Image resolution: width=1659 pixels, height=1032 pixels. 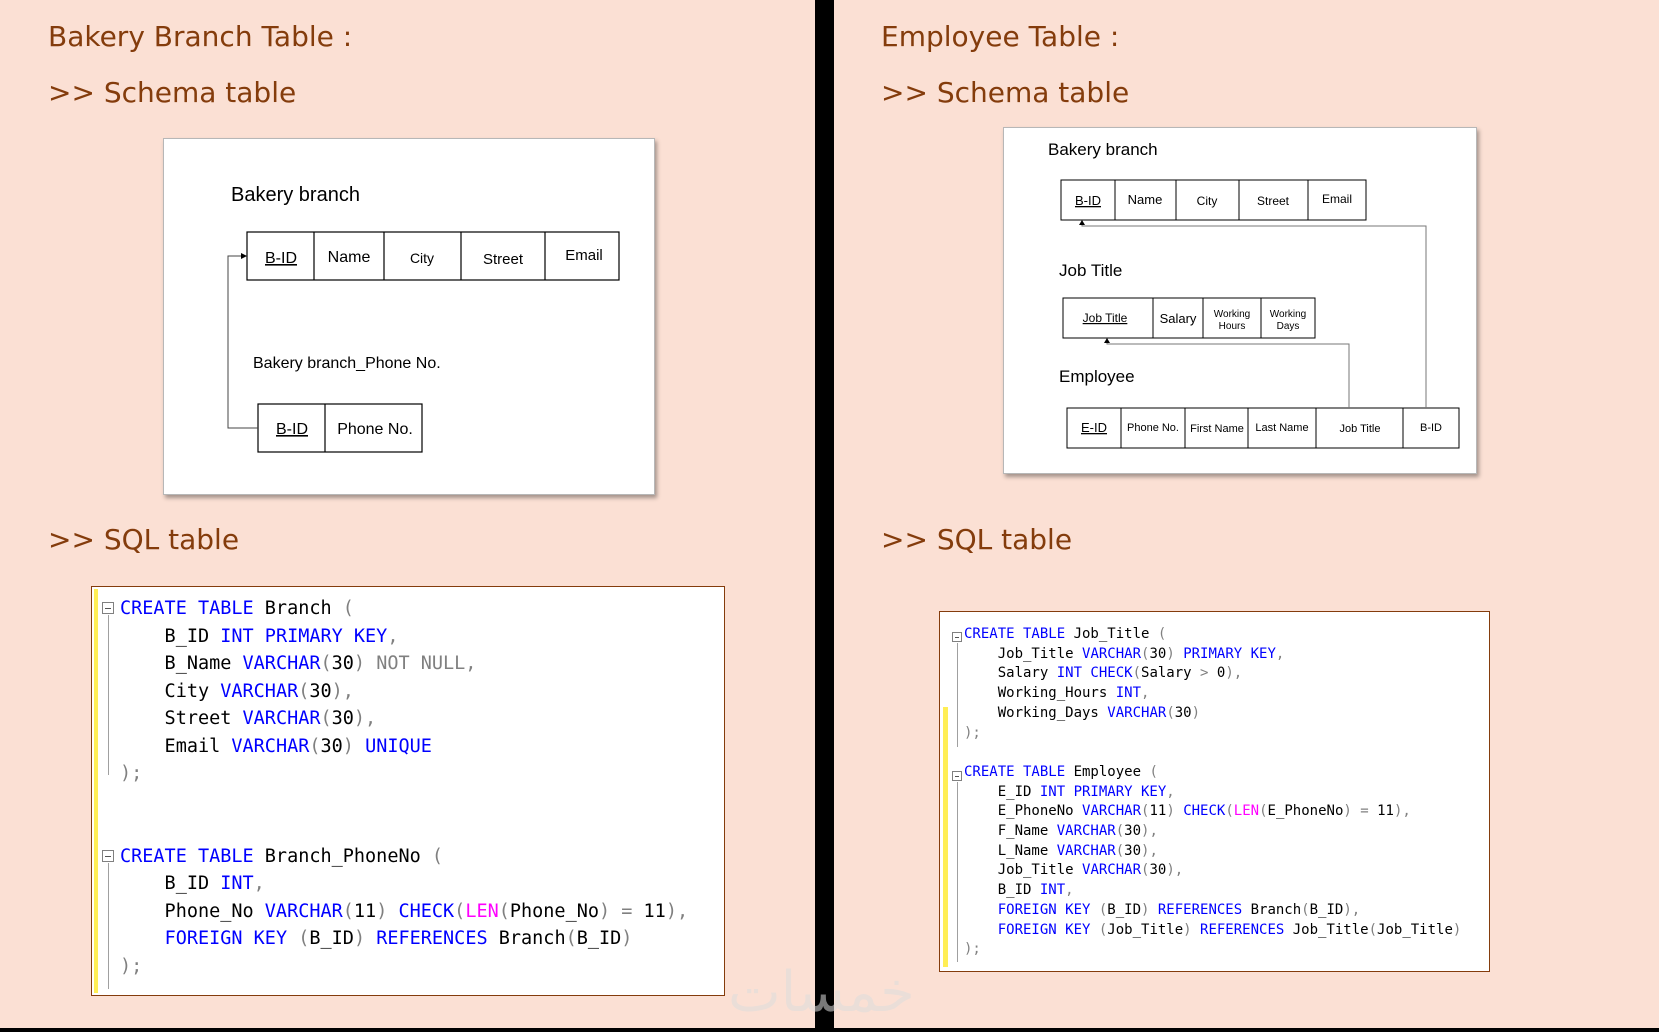 What do you see at coordinates (282, 856) in the screenshot?
I see `code-line: CREATE TABLE Branch_PhoneNo (` at bounding box center [282, 856].